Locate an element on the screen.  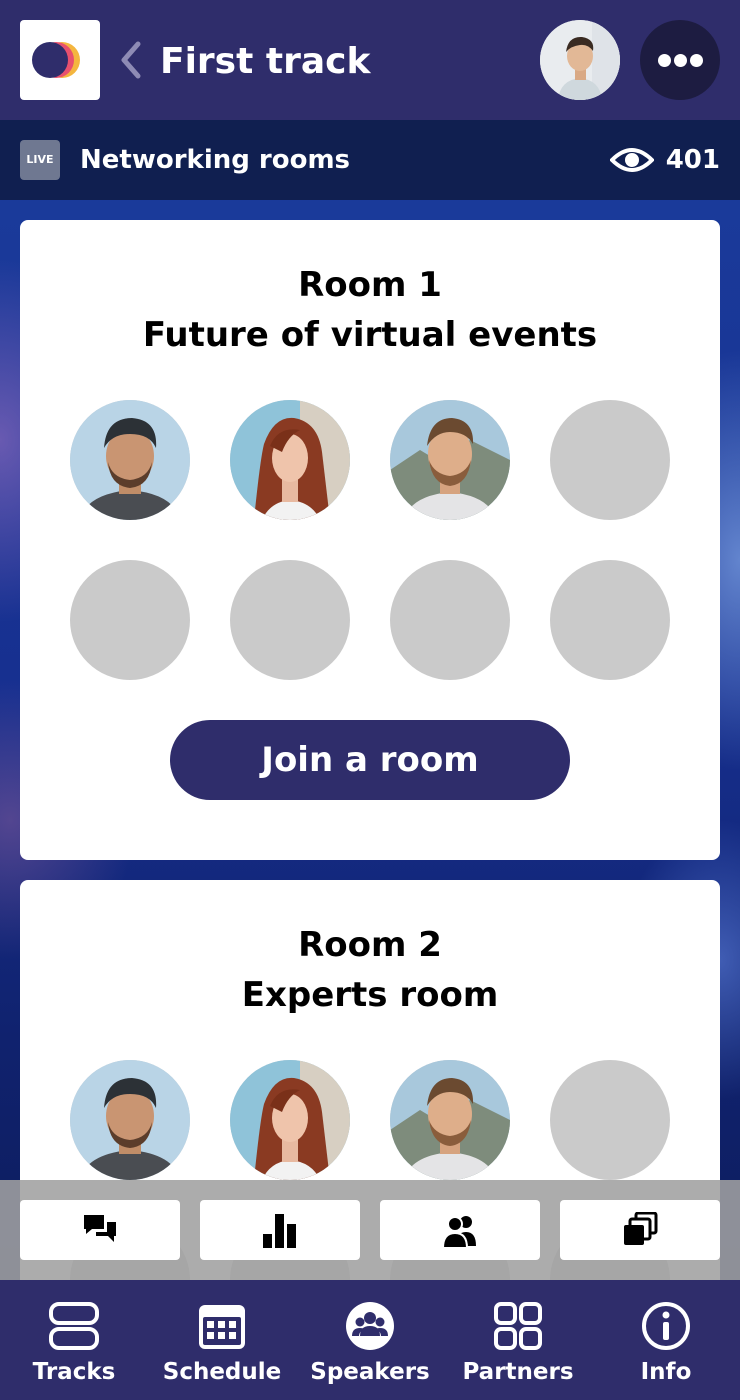
nav-info: Info is located at coordinates (666, 1340).